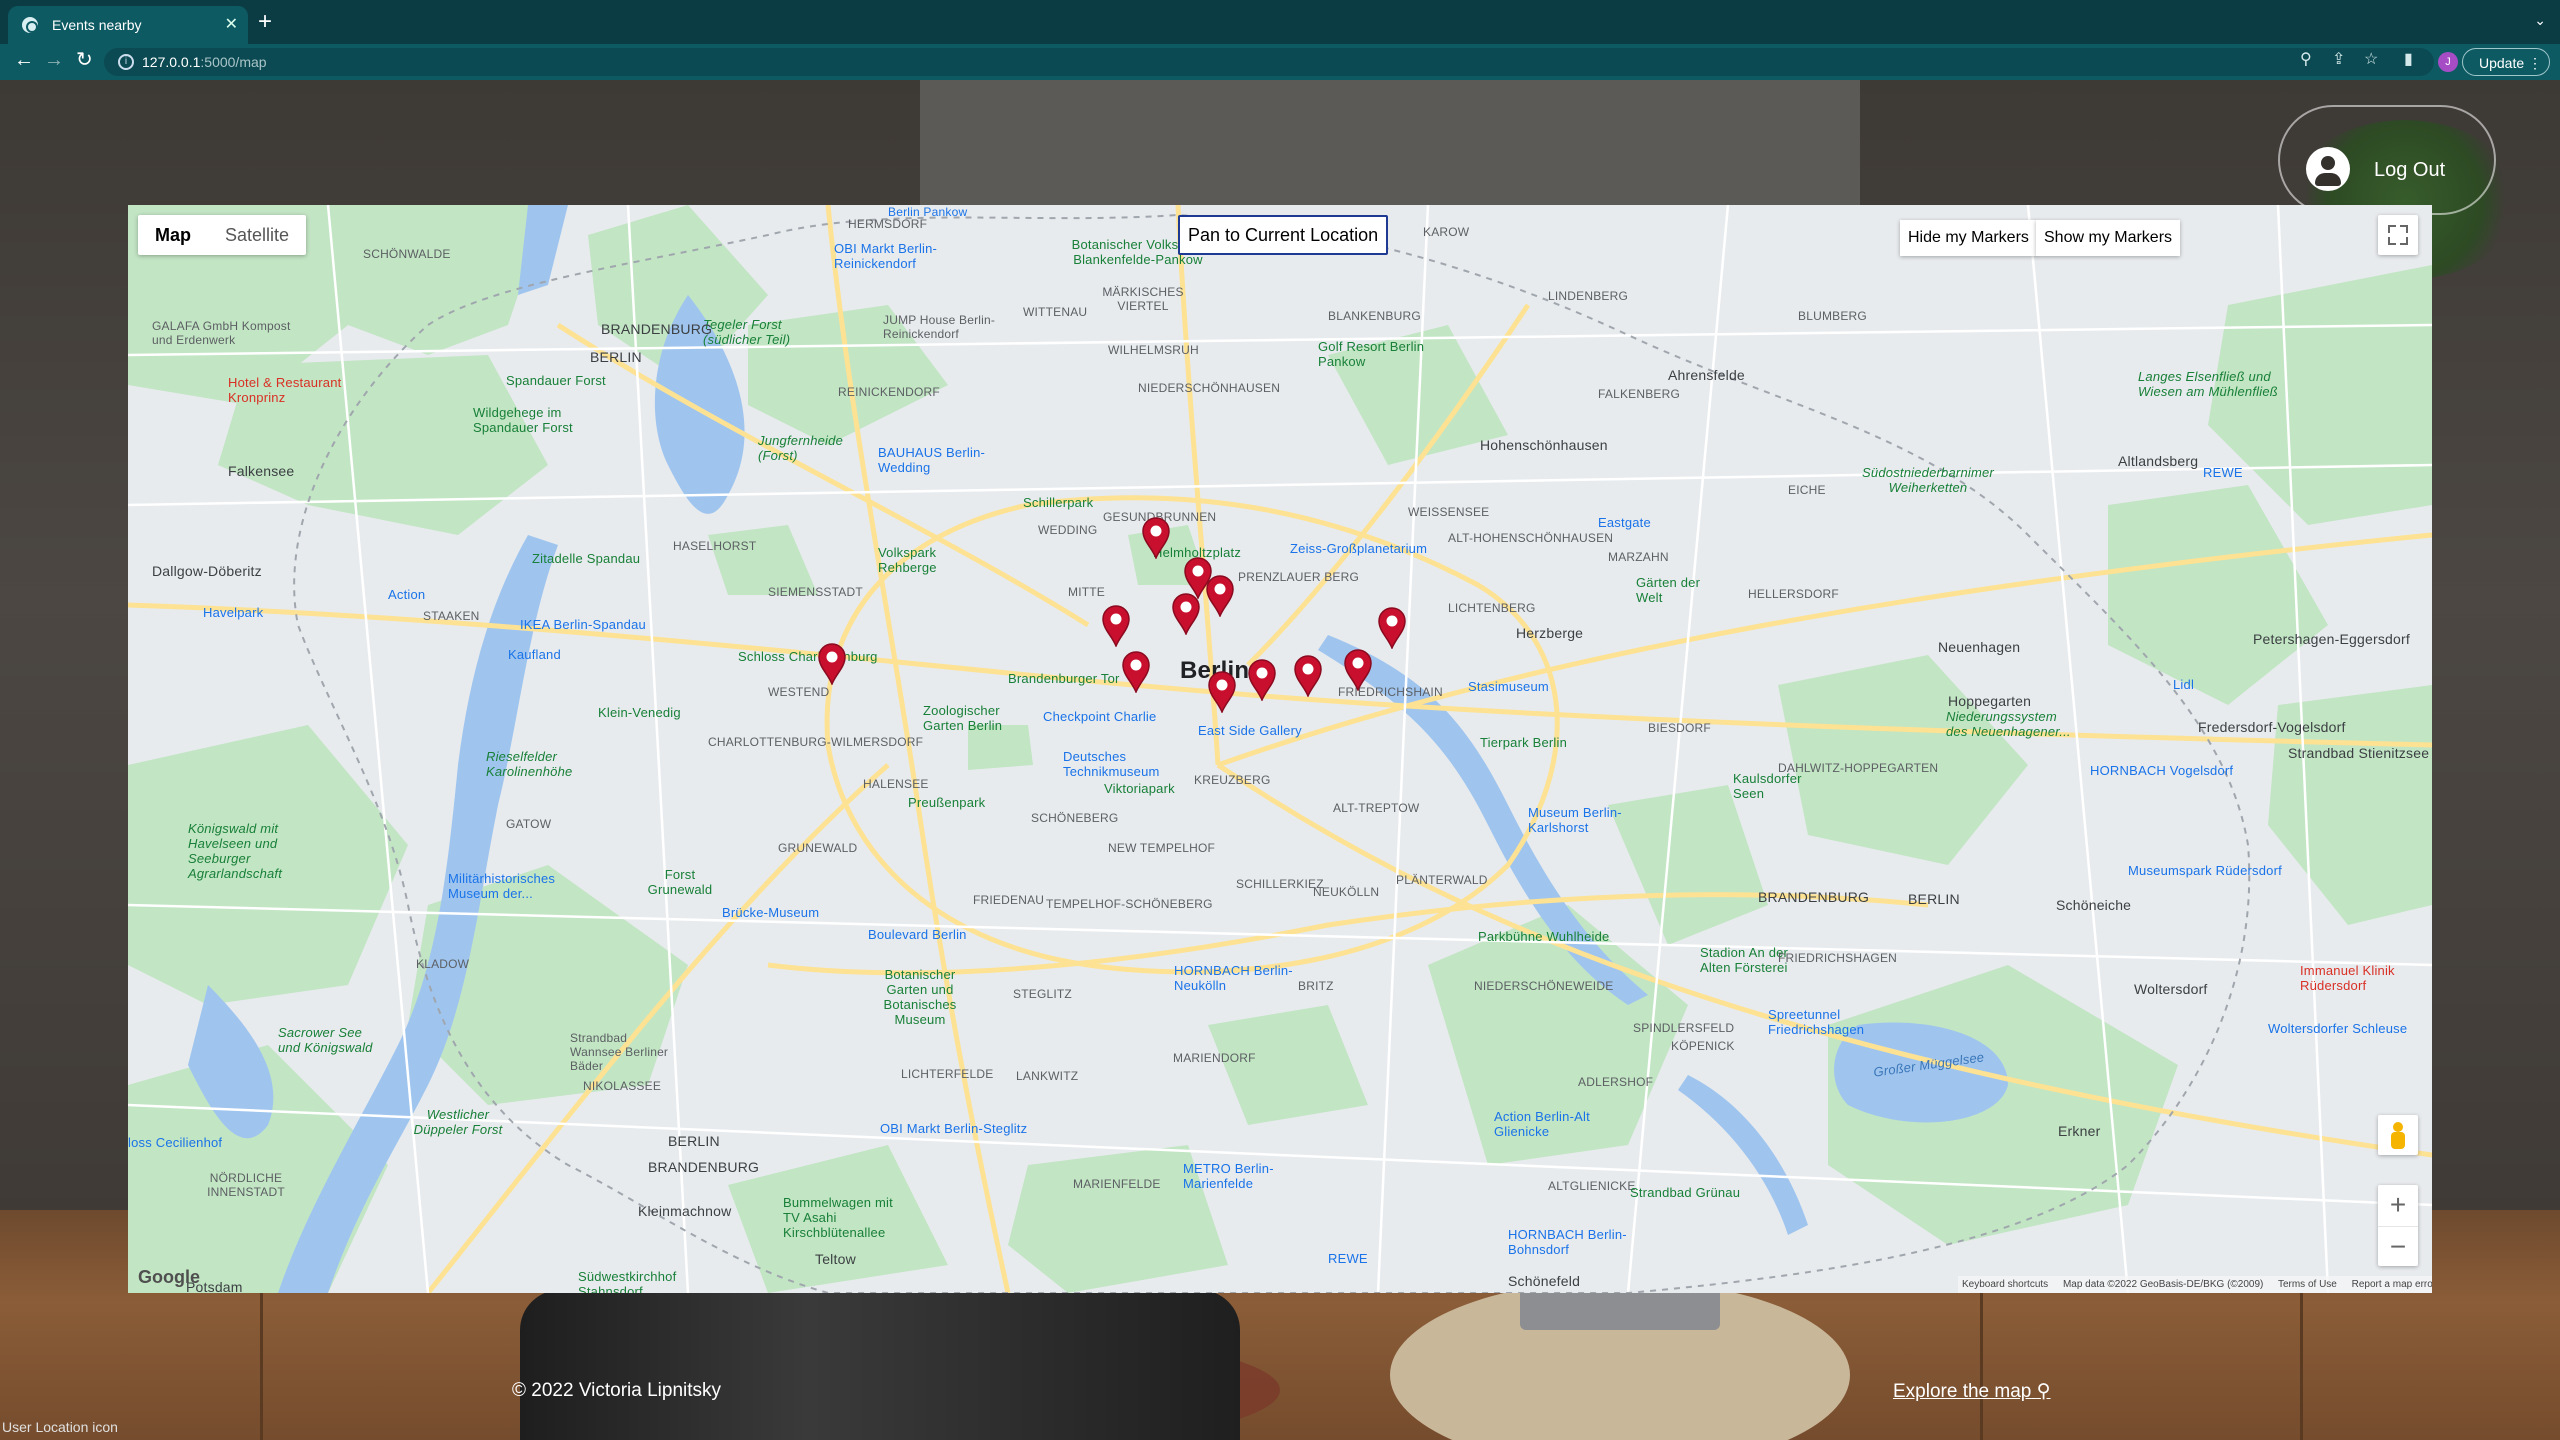 The height and width of the screenshot is (1440, 2560). Describe the element at coordinates (1543, 936) in the screenshot. I see `map-label-parkbuehne: Parkbühne Wuhlheide` at that location.